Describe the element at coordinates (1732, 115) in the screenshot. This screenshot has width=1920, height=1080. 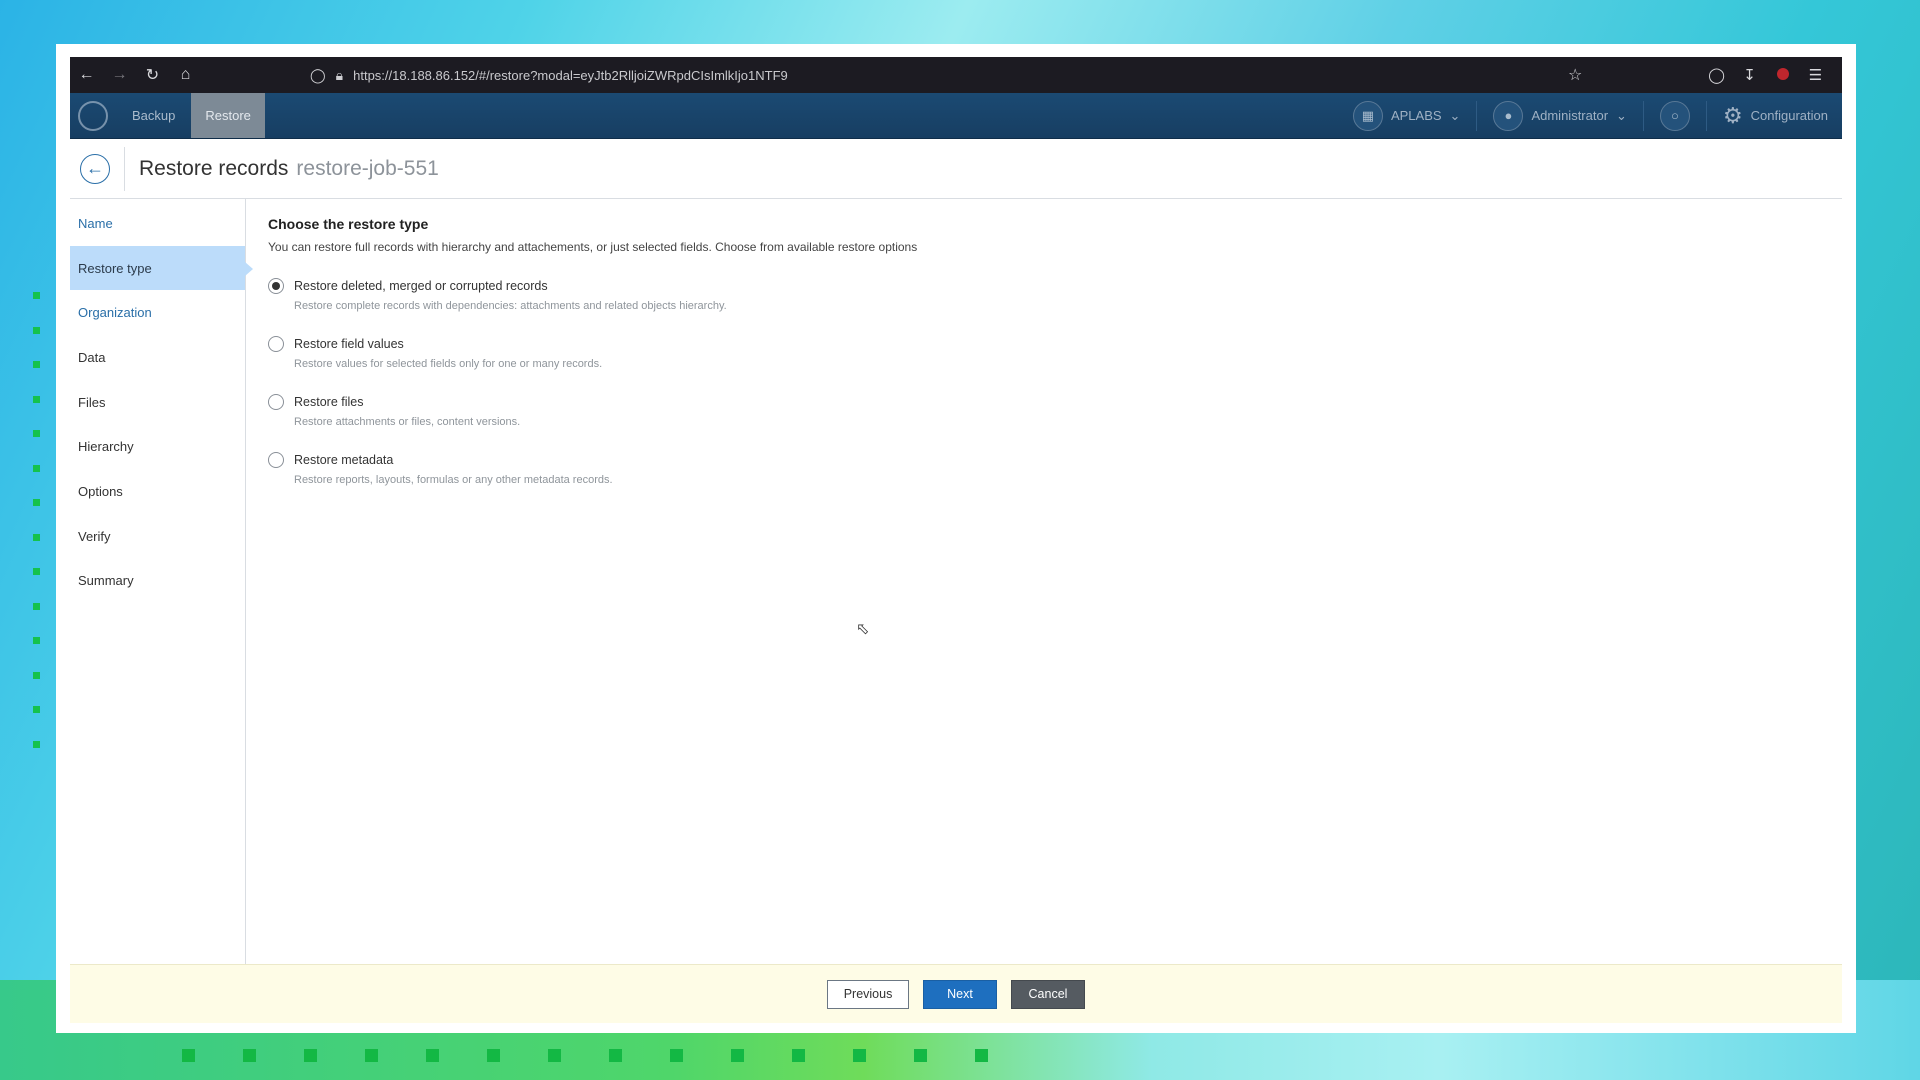
I see `gear-icon: ⚙` at that location.